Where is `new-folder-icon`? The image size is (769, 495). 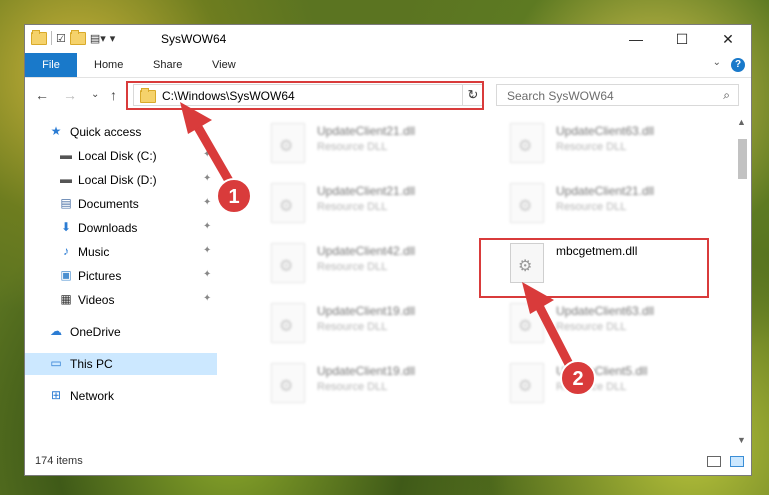
new-folder-icon is located at coordinates (77, 37).